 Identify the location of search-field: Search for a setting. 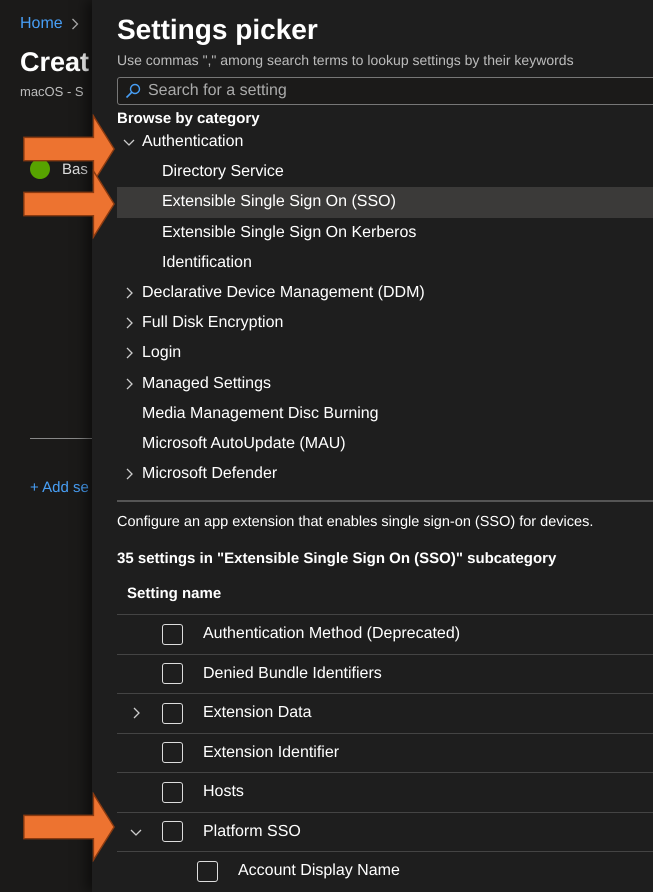
(385, 91).